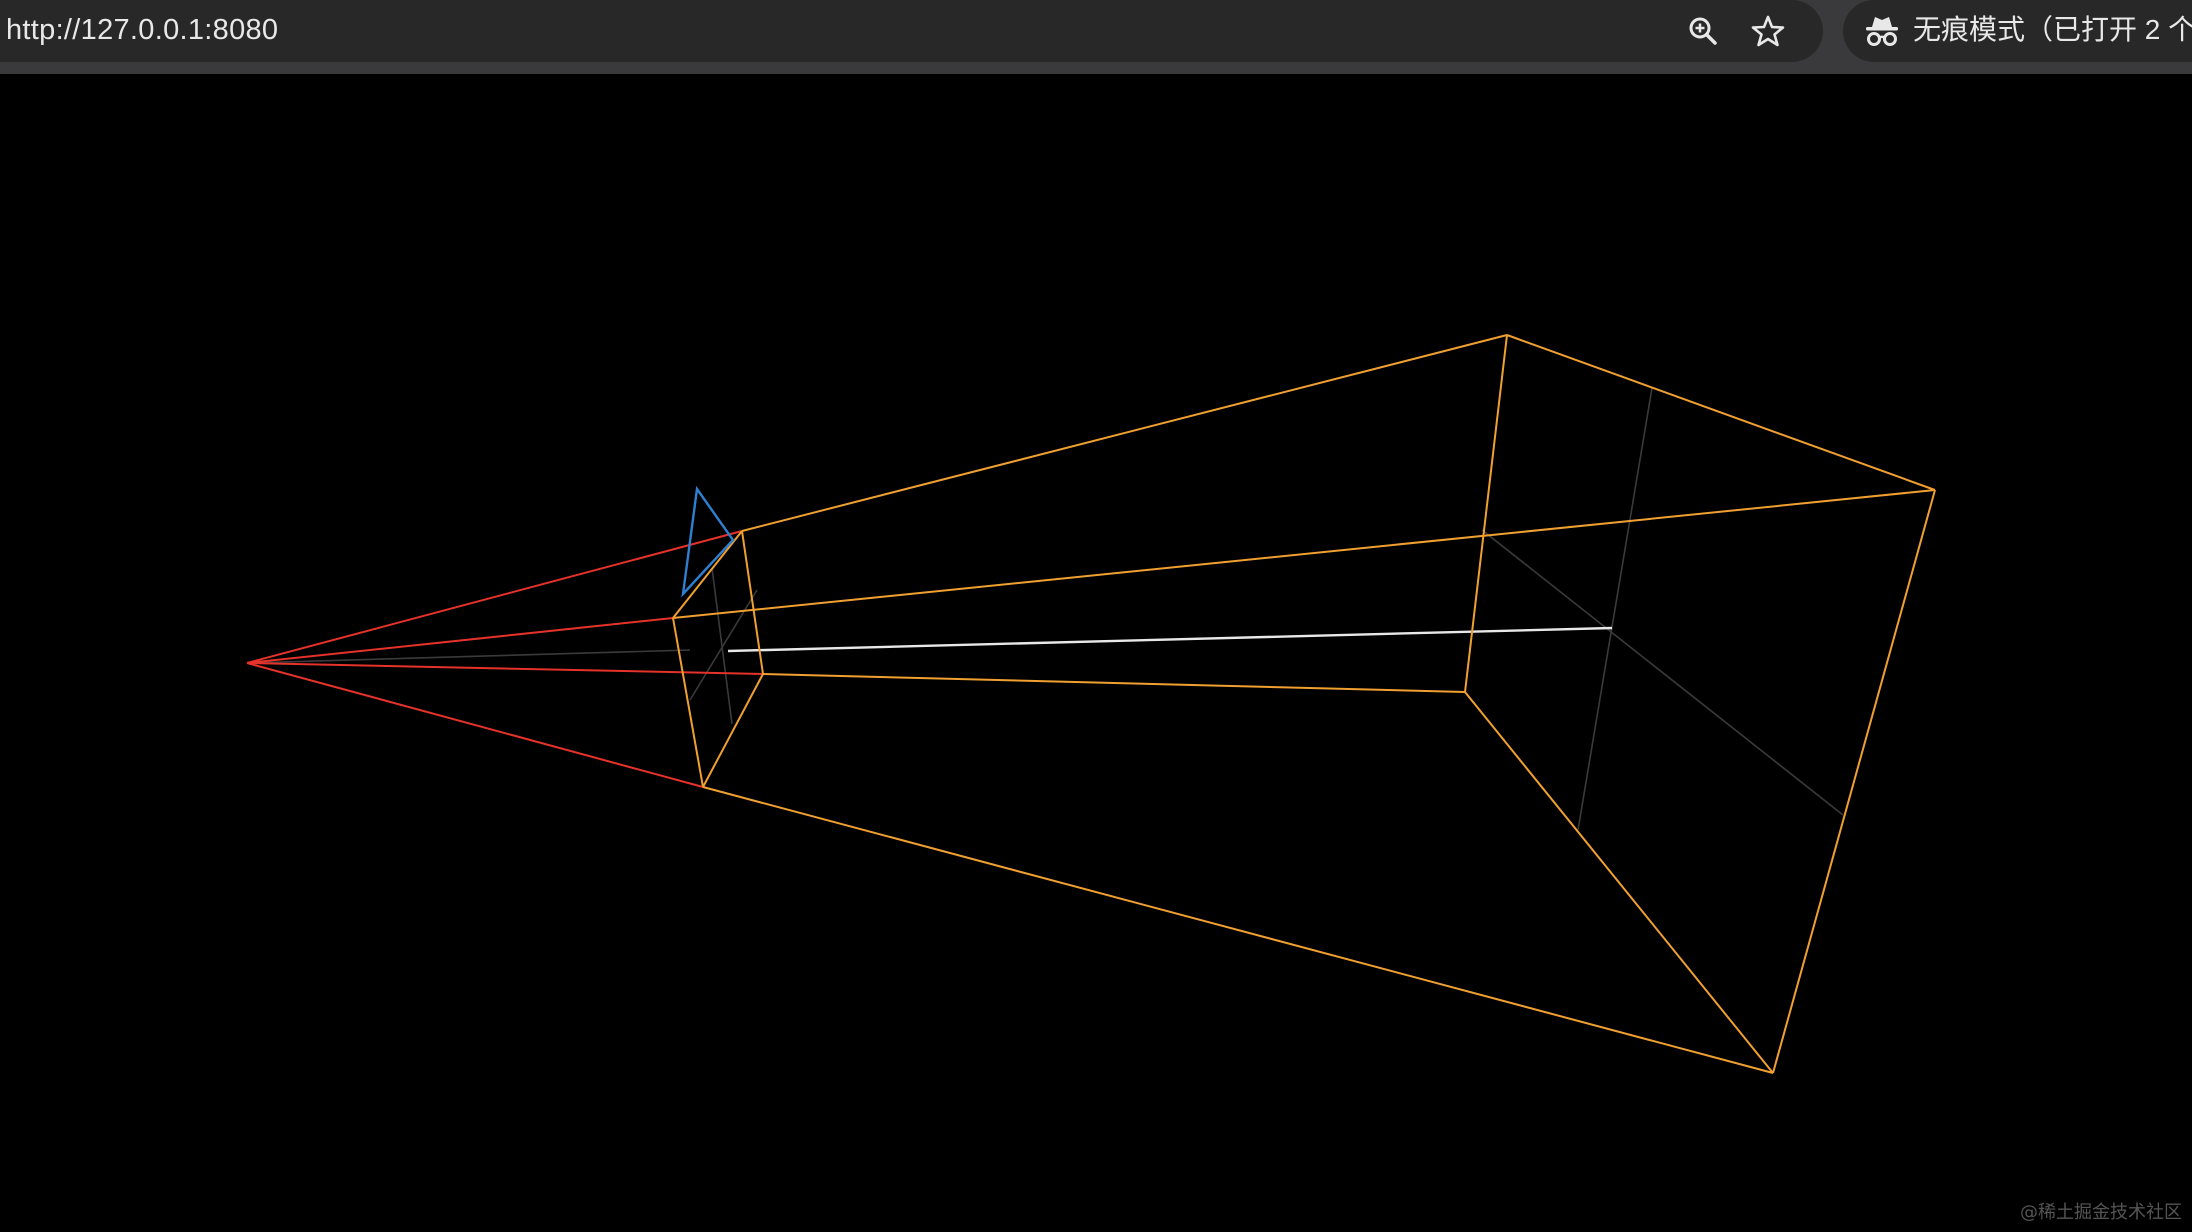 Image resolution: width=2192 pixels, height=1232 pixels. What do you see at coordinates (1124, 433) in the screenshot?
I see `frustum-edge-top` at bounding box center [1124, 433].